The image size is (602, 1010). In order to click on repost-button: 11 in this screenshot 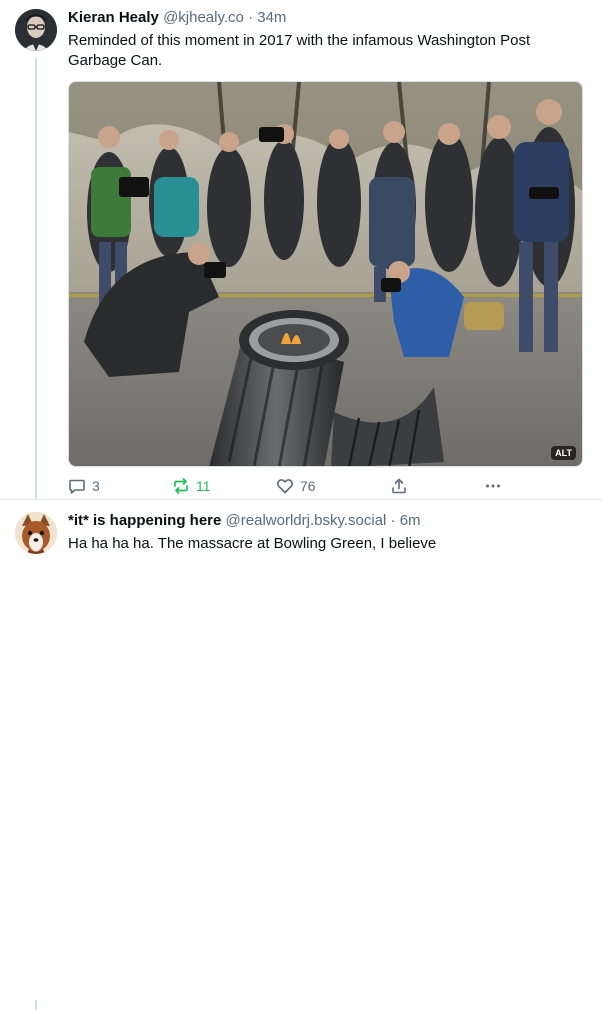, I will do `click(191, 486)`.